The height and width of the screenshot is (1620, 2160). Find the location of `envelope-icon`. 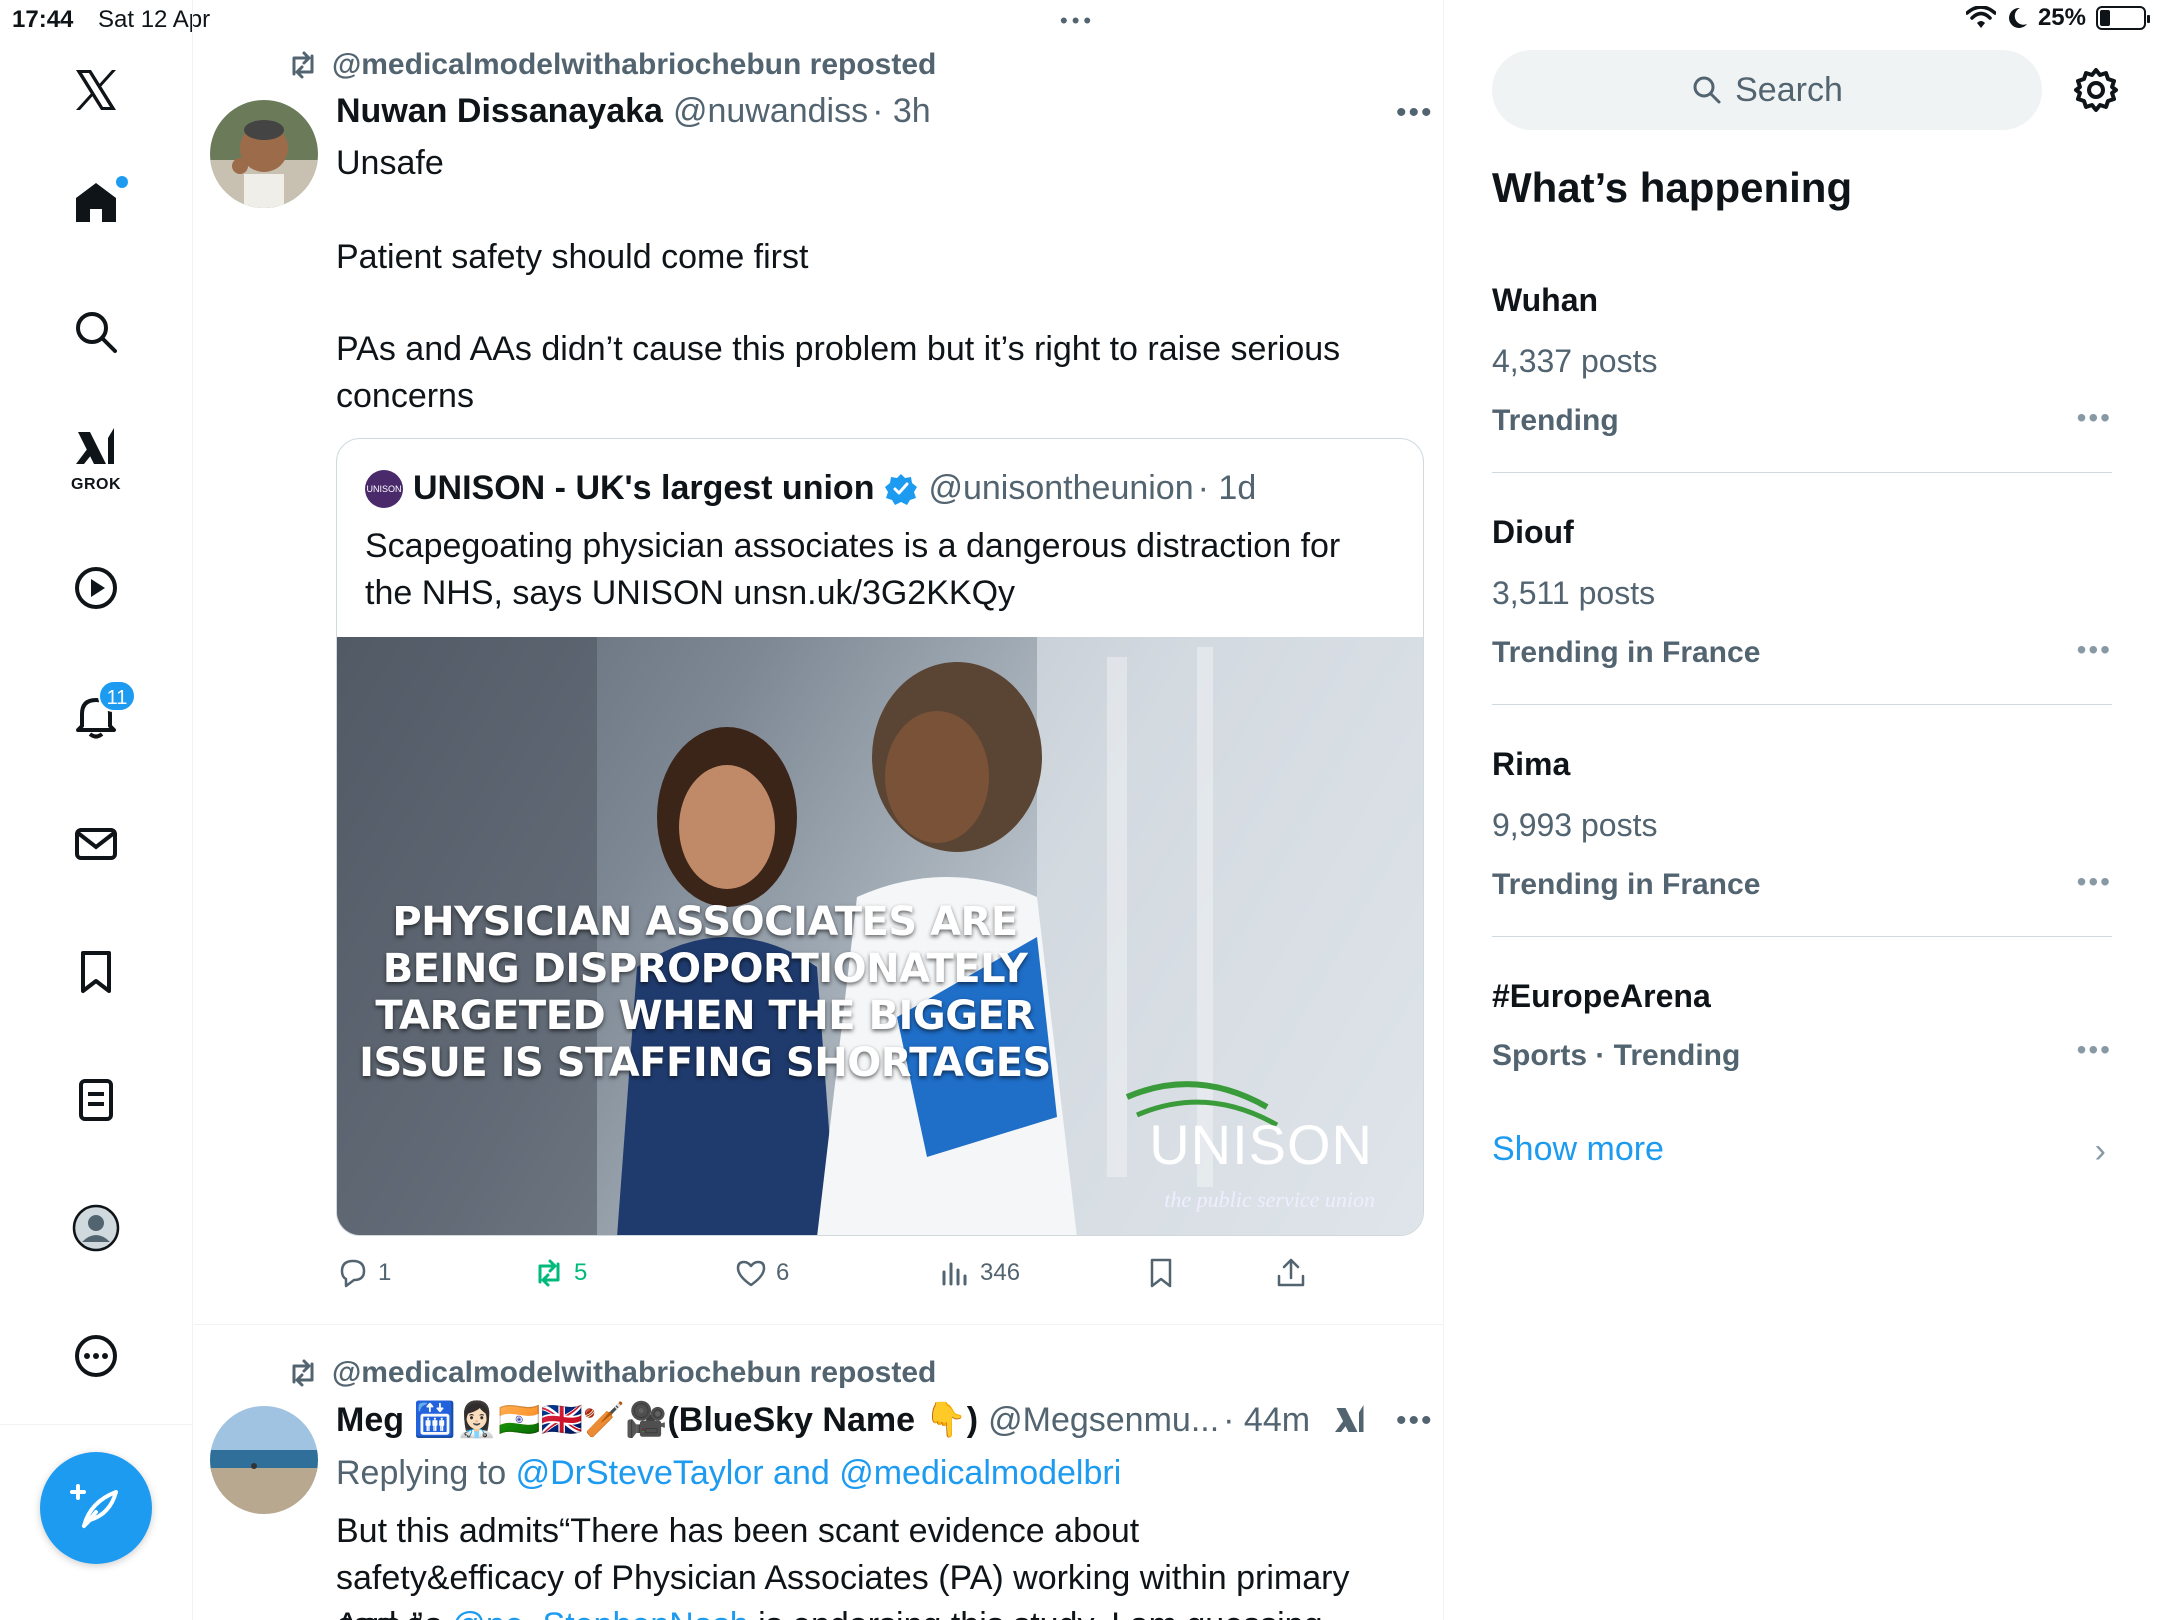

envelope-icon is located at coordinates (96, 844).